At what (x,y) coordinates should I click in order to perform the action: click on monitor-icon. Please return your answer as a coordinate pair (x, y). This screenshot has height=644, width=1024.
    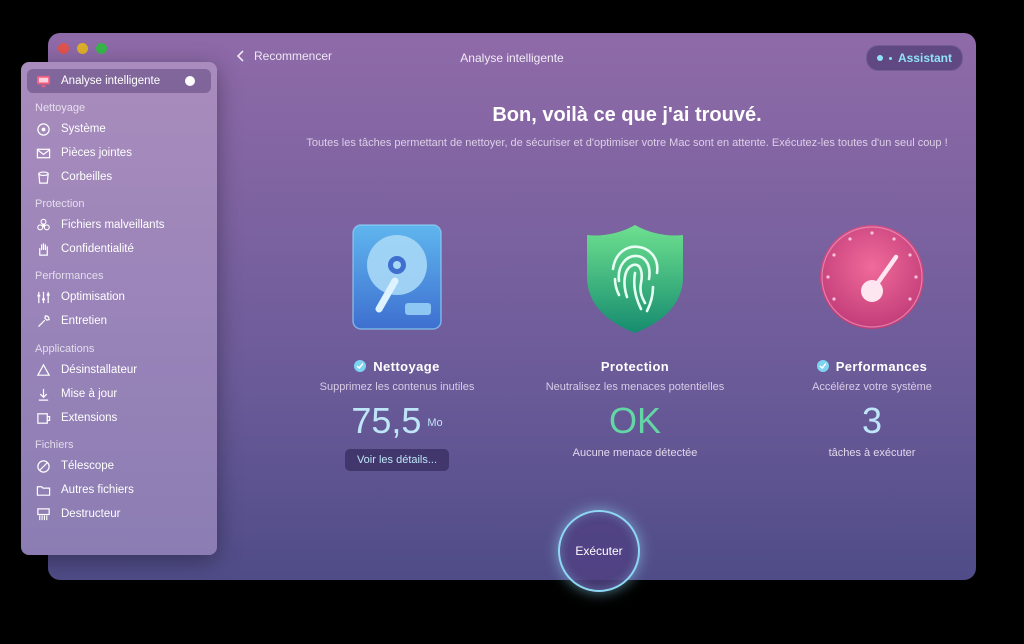
    Looking at the image, I should click on (43, 81).